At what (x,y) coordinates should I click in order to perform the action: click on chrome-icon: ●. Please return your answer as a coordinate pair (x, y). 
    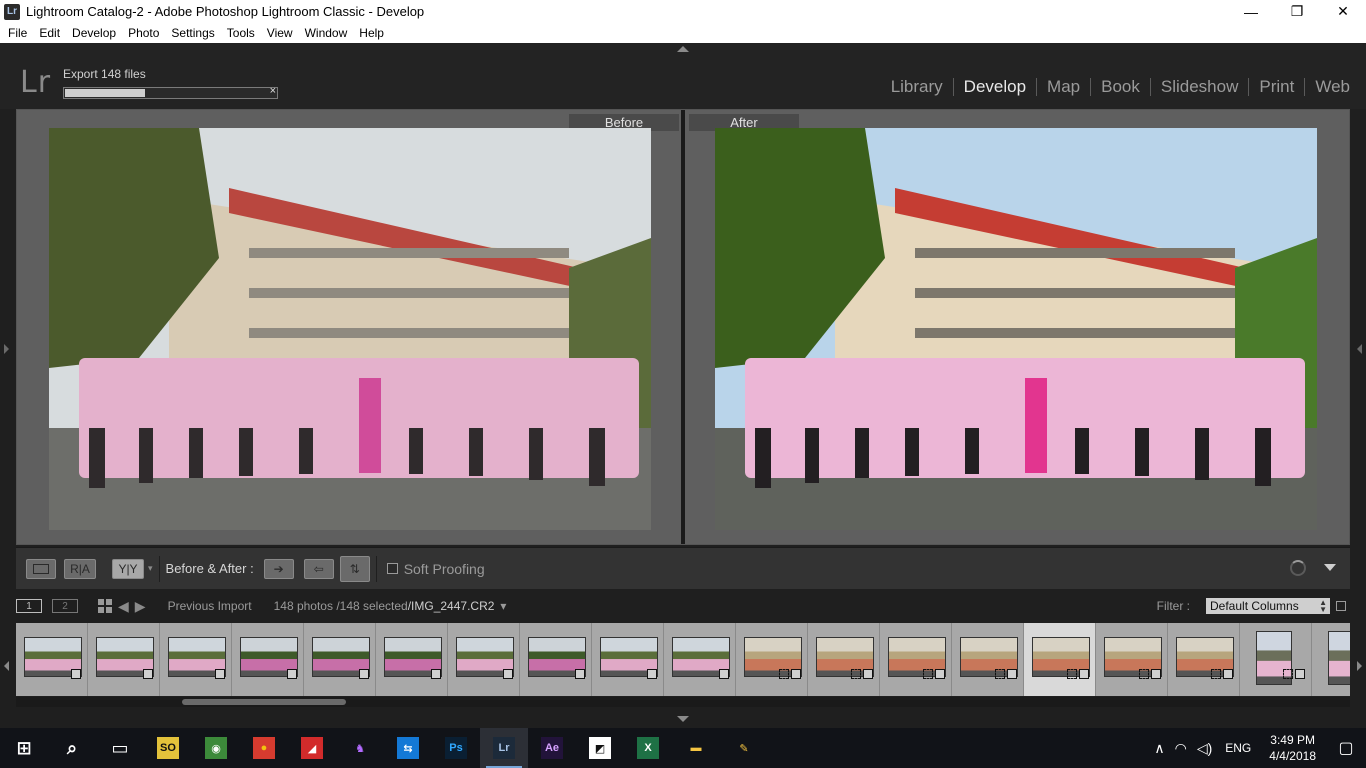
    Looking at the image, I should click on (264, 748).